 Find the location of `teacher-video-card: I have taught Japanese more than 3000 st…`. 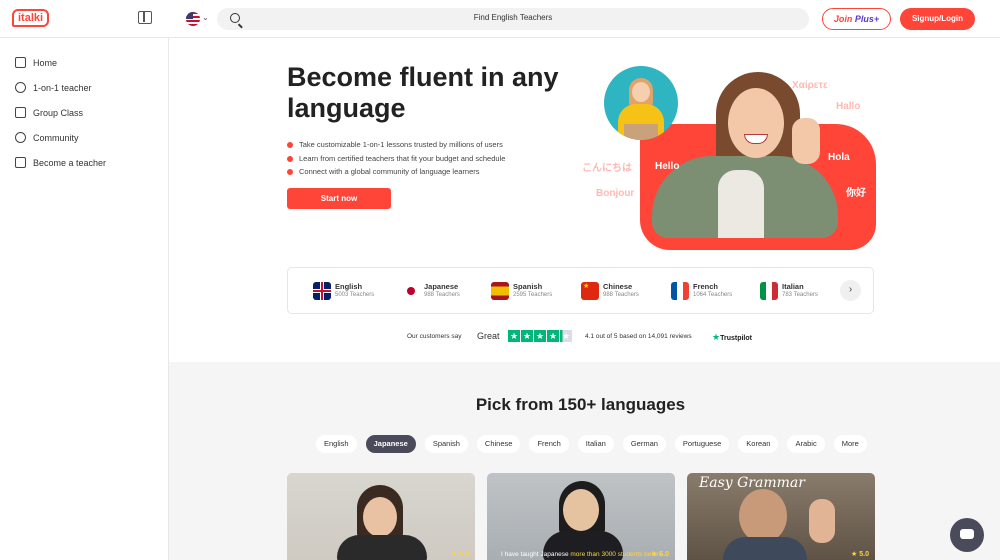

teacher-video-card: I have taught Japanese more than 3000 st… is located at coordinates (581, 516).